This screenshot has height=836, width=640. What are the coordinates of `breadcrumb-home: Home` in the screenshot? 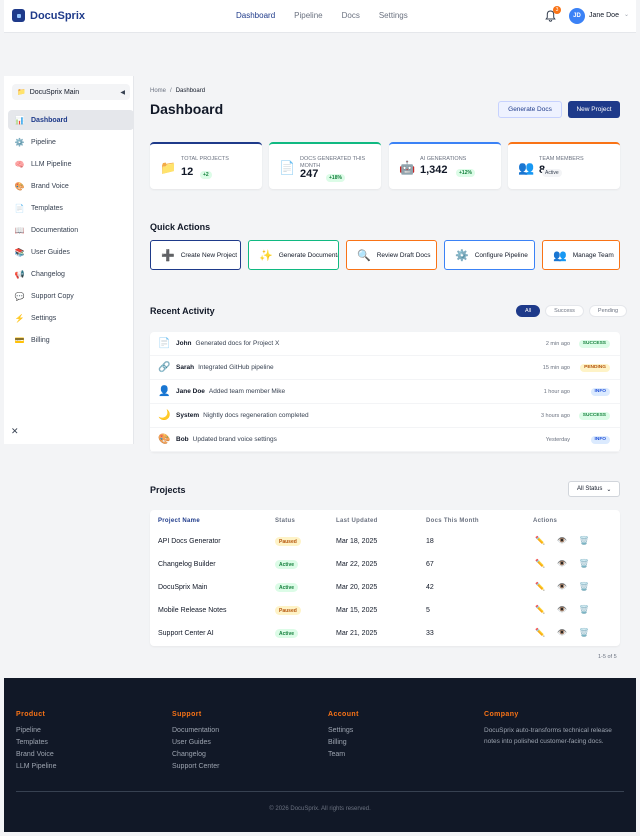 It's located at (158, 91).